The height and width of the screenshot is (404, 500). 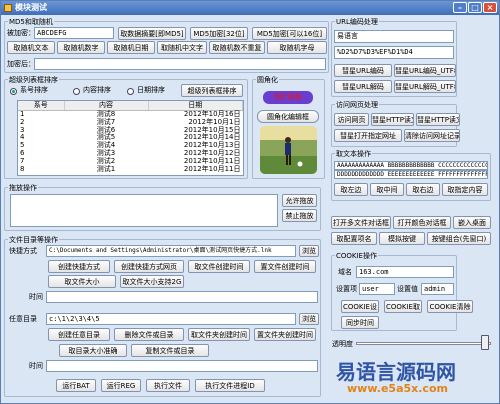 What do you see at coordinates (402, 238) in the screenshot?
I see `simulate-key-button: 模拟按键` at bounding box center [402, 238].